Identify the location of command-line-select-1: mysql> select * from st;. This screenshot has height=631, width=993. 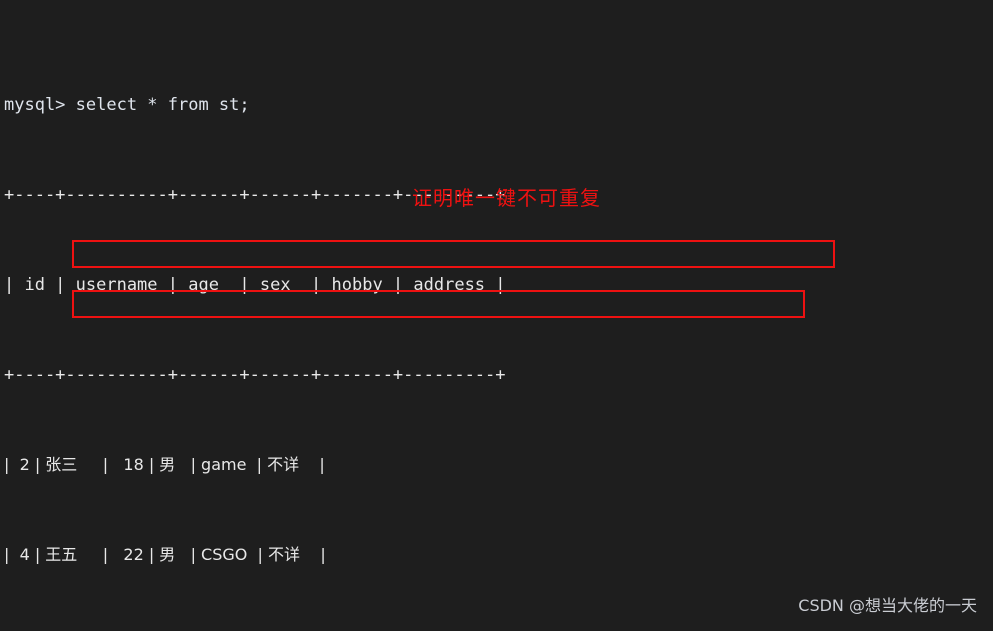
(127, 105).